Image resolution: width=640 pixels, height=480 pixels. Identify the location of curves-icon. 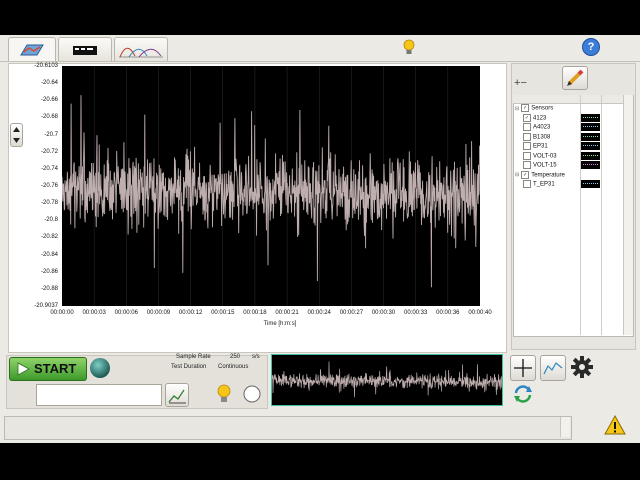
(141, 52).